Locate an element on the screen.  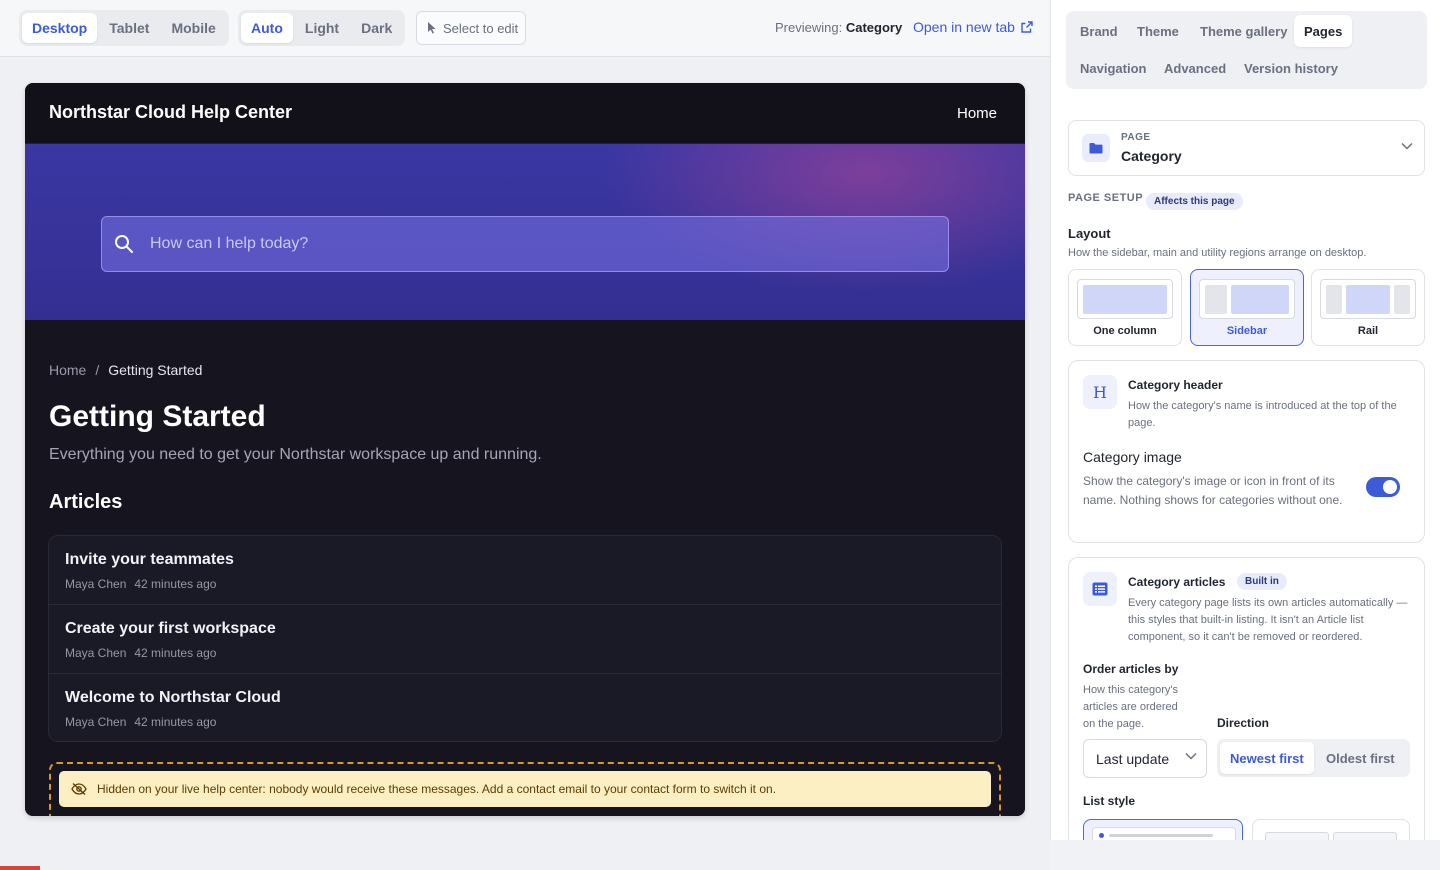
list-style-option-cards is located at coordinates (1331, 829).